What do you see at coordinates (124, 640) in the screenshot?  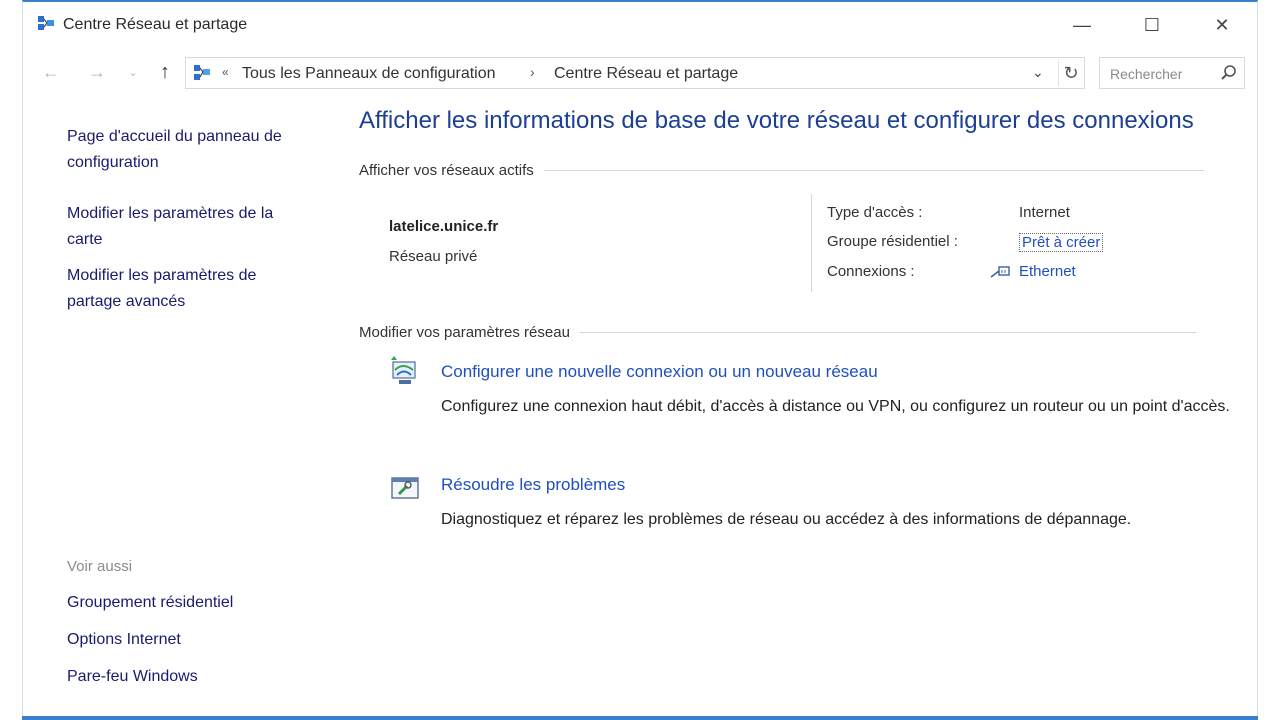 I see `internet-options-link: Options Internet` at bounding box center [124, 640].